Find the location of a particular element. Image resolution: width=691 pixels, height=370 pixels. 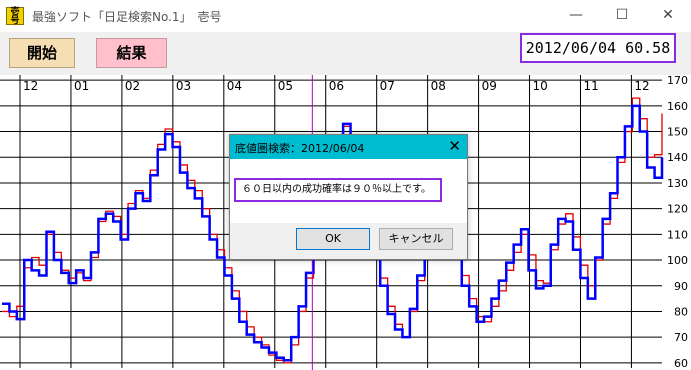

y-tick-label: 140 is located at coordinates (677, 157).